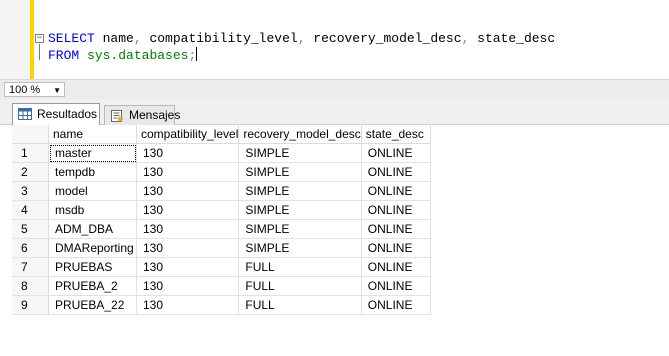 The image size is (669, 356). Describe the element at coordinates (30, 305) in the screenshot. I see `row-number: 9` at that location.